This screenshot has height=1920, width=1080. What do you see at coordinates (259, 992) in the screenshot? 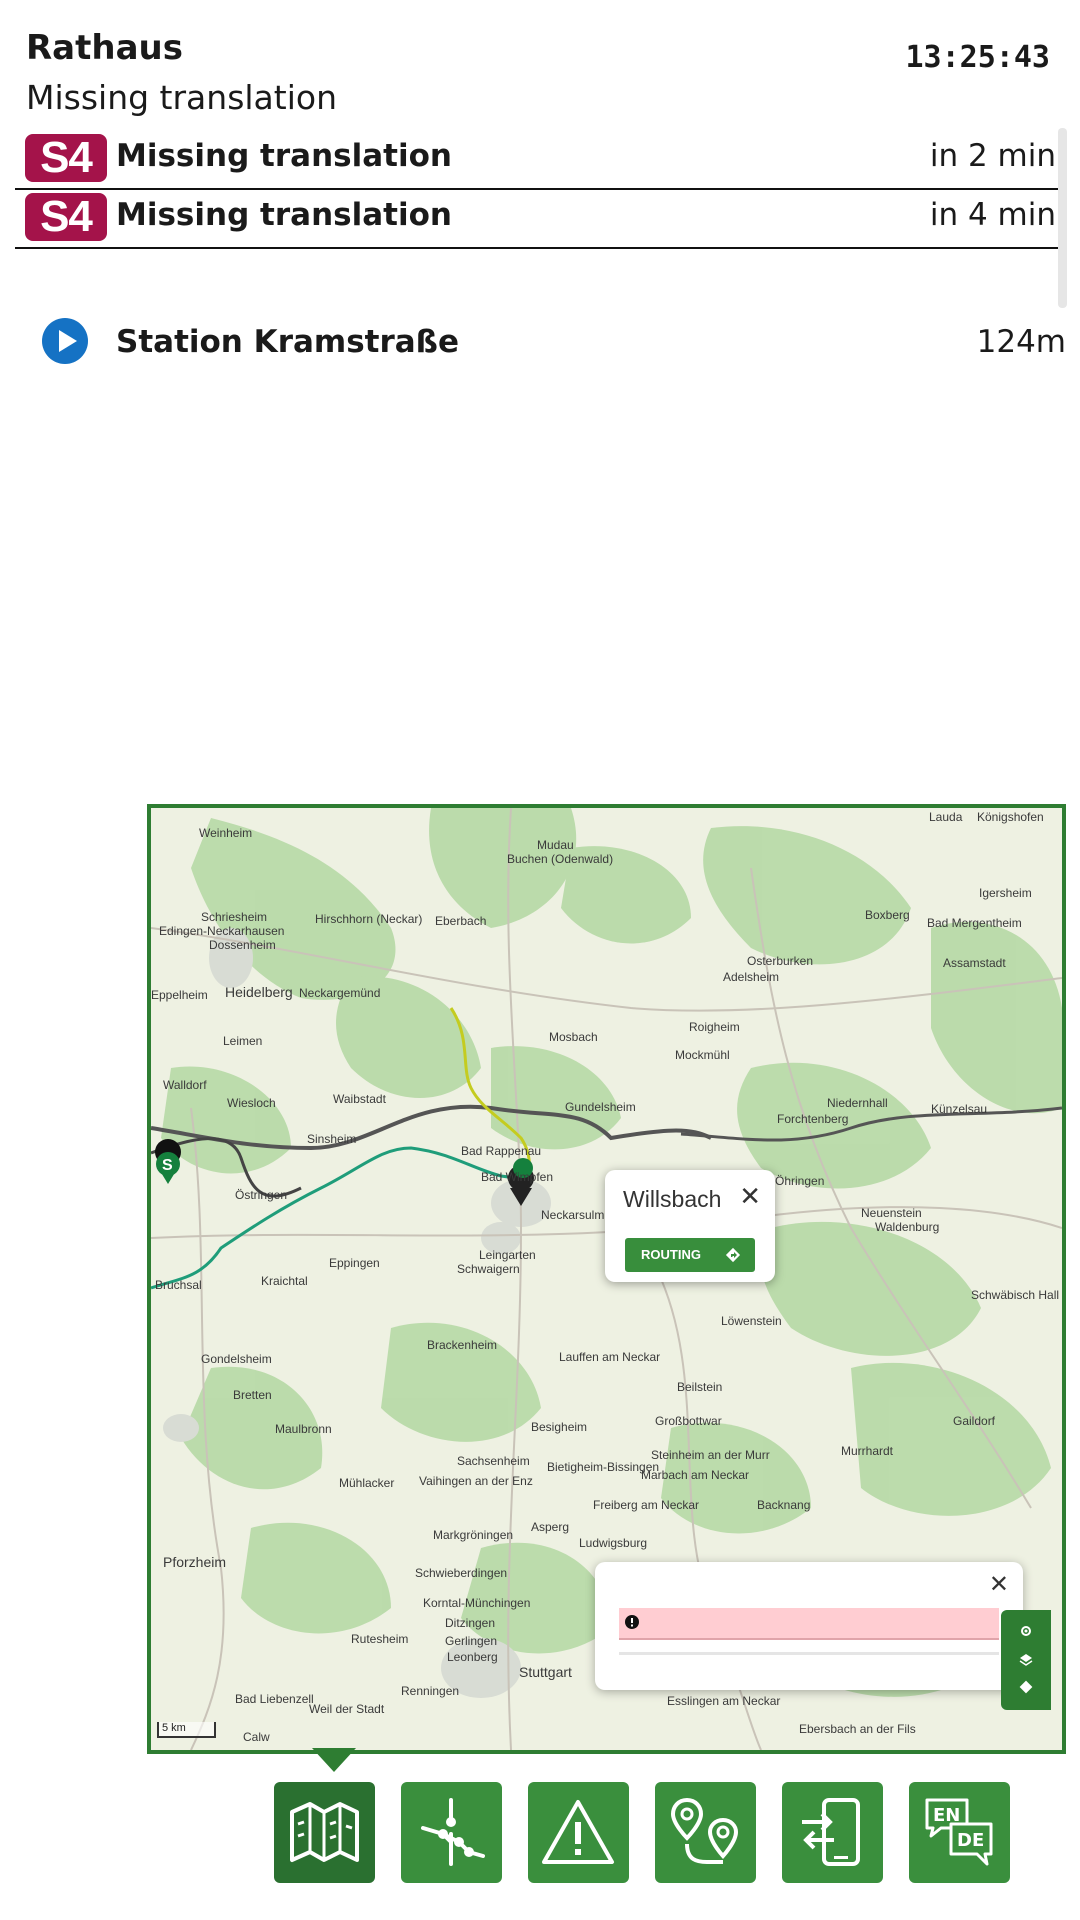
I see `map-place-label: Heidelberg` at bounding box center [259, 992].